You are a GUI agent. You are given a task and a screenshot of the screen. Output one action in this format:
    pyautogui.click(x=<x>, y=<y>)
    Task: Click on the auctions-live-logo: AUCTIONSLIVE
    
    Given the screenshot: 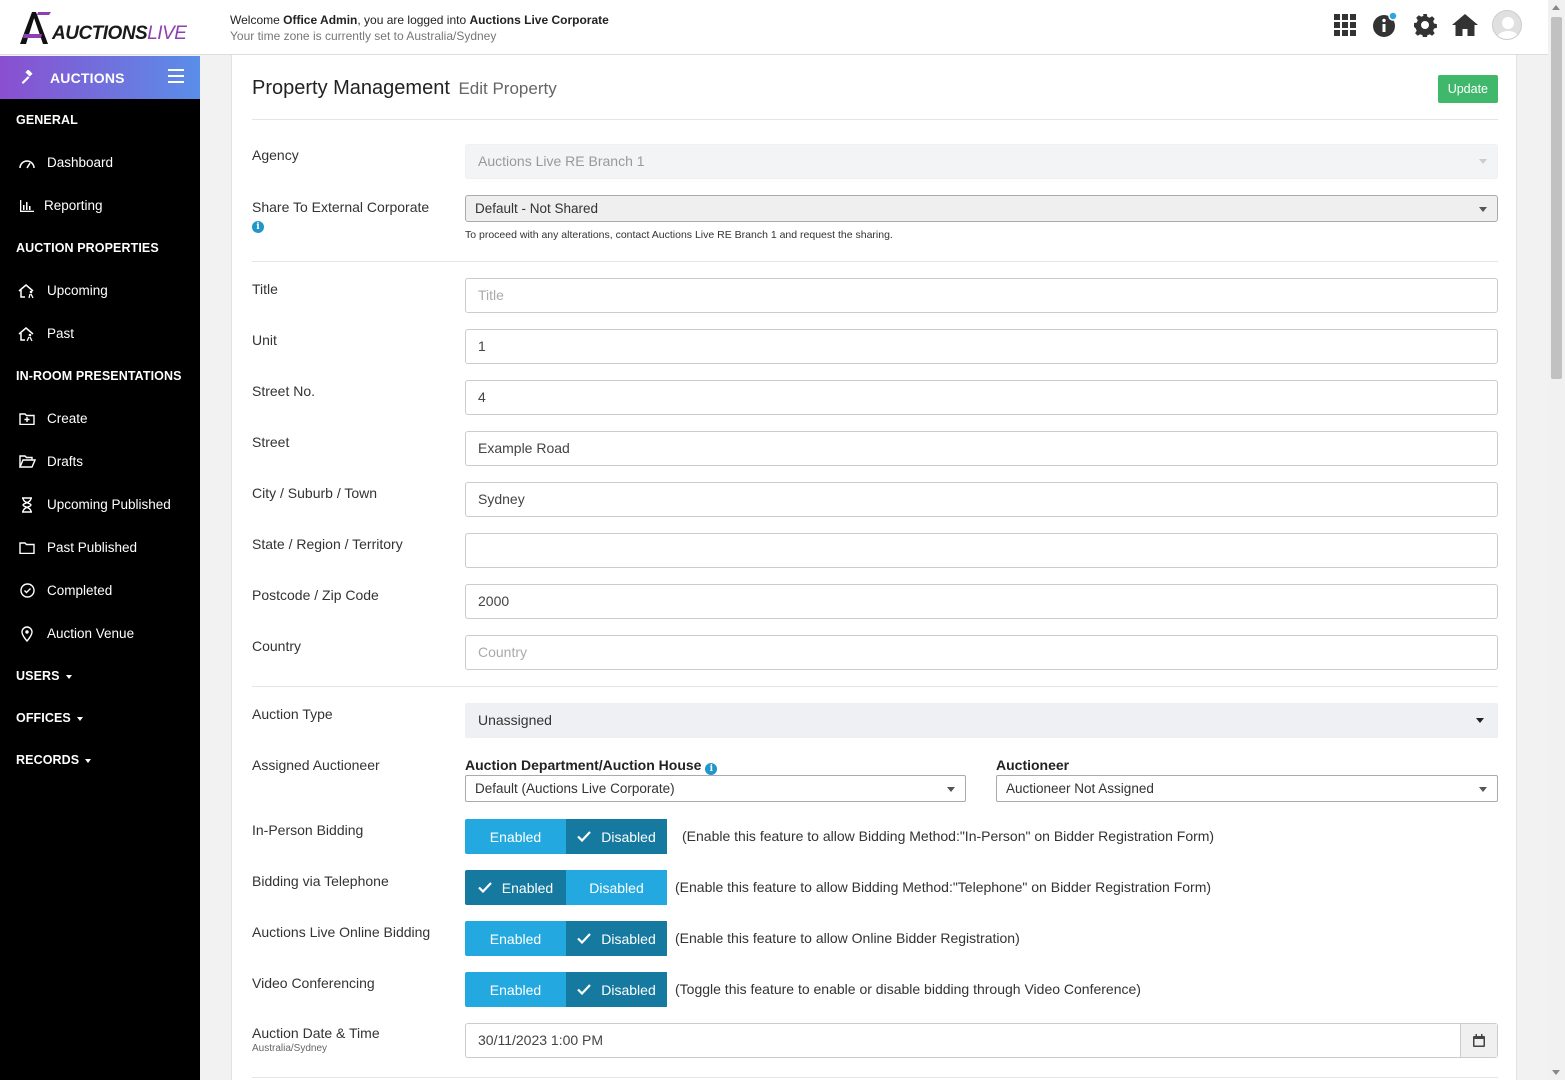 What is the action you would take?
    pyautogui.click(x=103, y=28)
    